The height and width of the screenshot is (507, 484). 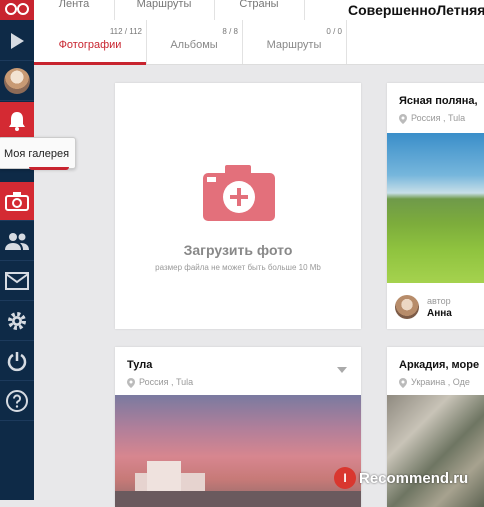 I want to click on settings-button, so click(x=17, y=321).